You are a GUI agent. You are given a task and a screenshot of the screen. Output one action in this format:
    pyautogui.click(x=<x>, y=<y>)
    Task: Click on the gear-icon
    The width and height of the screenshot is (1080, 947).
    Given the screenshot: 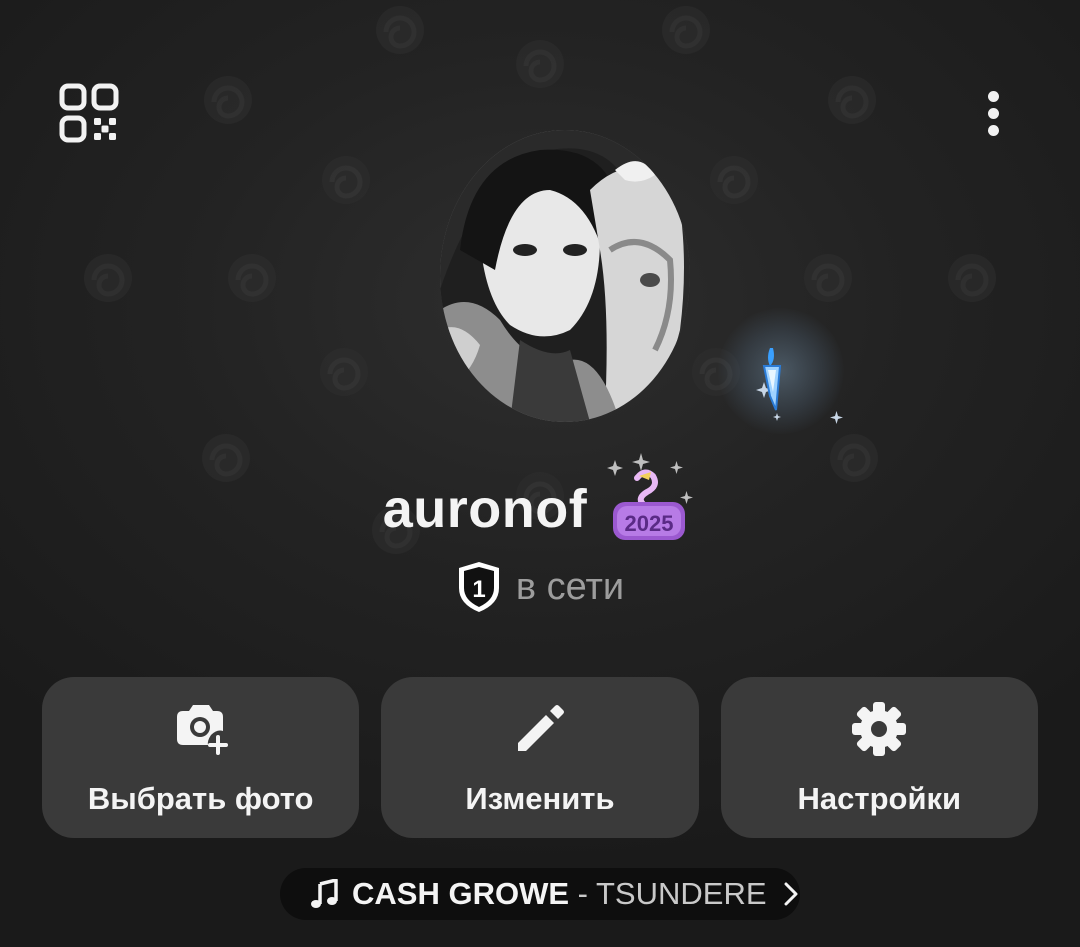 What is the action you would take?
    pyautogui.click(x=879, y=728)
    